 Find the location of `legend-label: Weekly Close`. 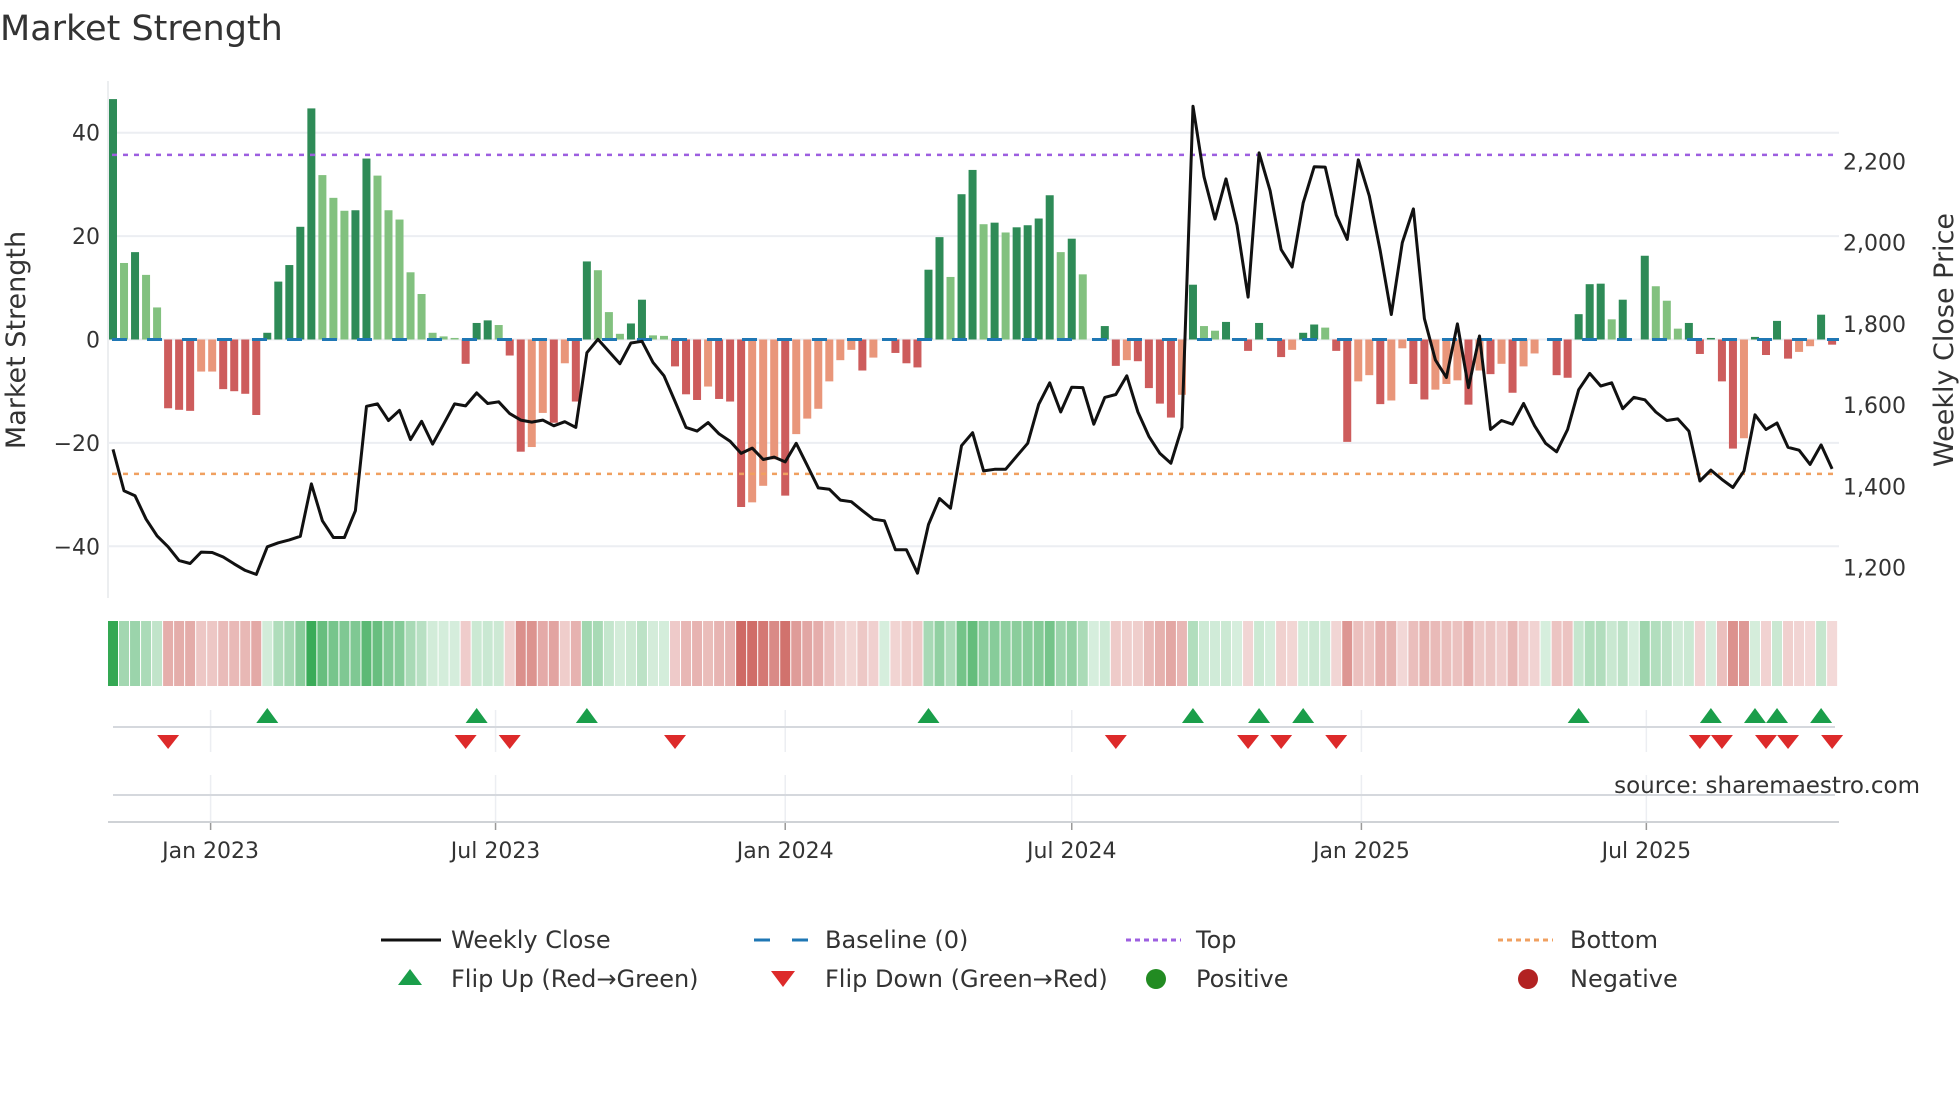

legend-label: Weekly Close is located at coordinates (531, 940).